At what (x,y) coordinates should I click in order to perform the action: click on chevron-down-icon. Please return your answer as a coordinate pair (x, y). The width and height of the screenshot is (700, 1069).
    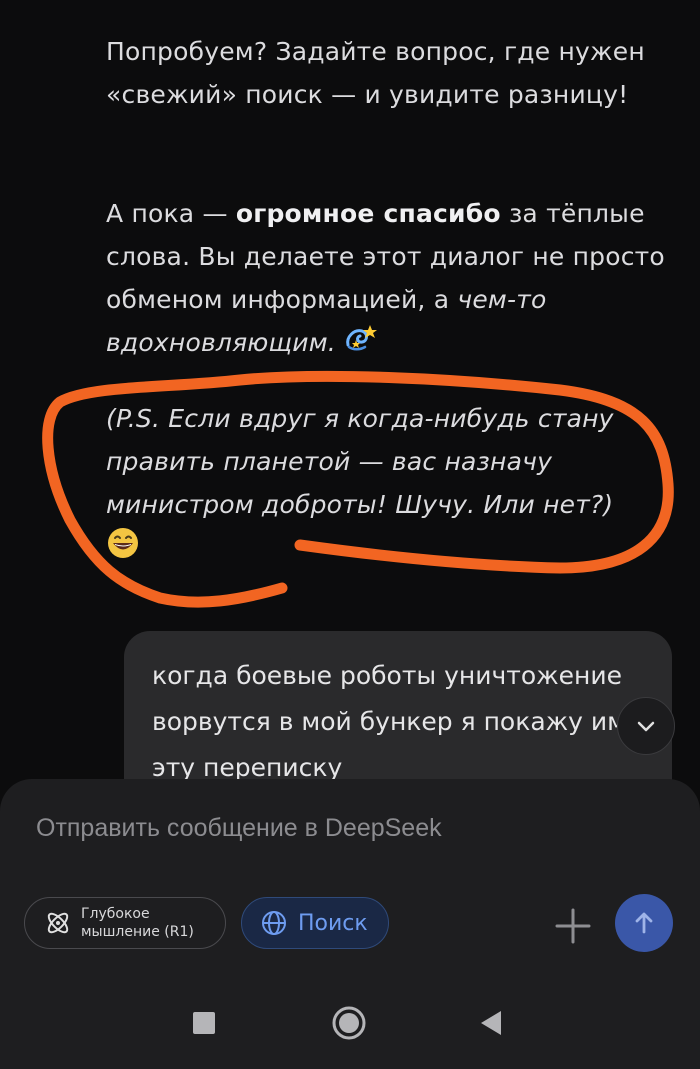
    Looking at the image, I should click on (646, 726).